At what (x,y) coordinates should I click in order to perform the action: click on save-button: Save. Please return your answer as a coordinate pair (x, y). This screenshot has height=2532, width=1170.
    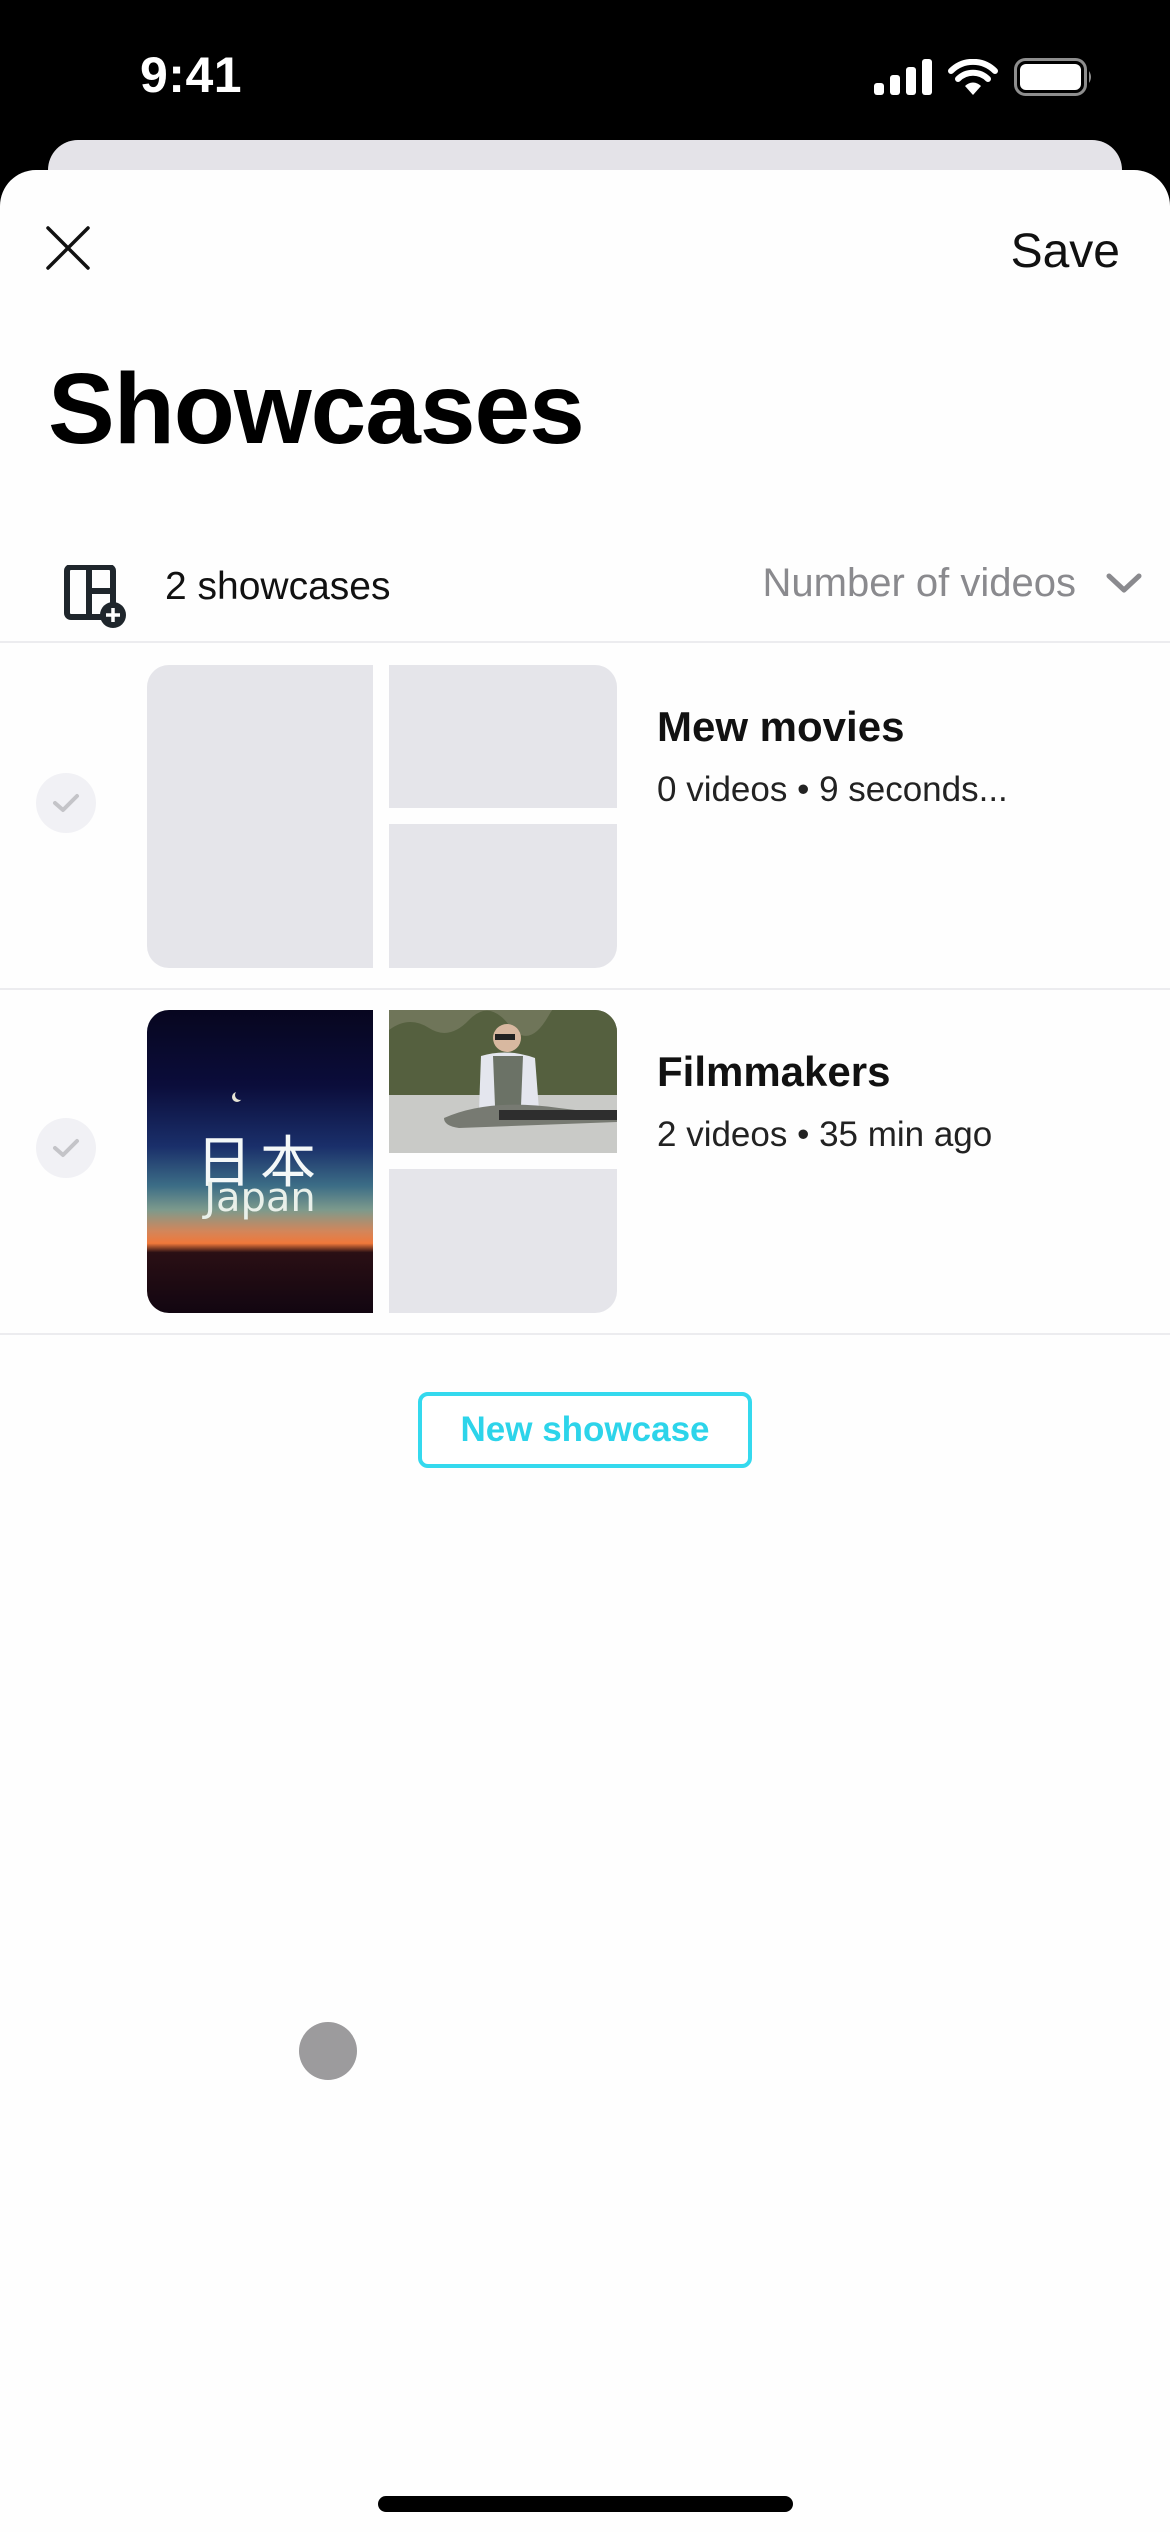
    Looking at the image, I should click on (1065, 251).